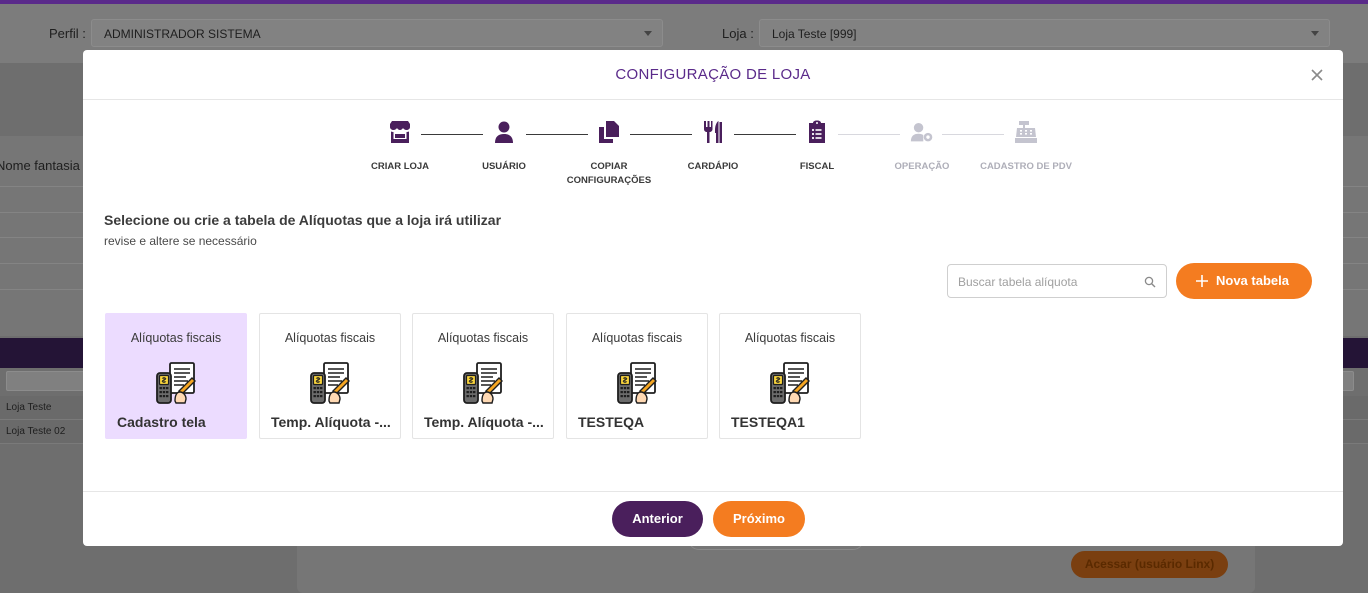  What do you see at coordinates (609, 173) in the screenshot?
I see `step-label: COPIAR CONFIGURAÇÕES` at bounding box center [609, 173].